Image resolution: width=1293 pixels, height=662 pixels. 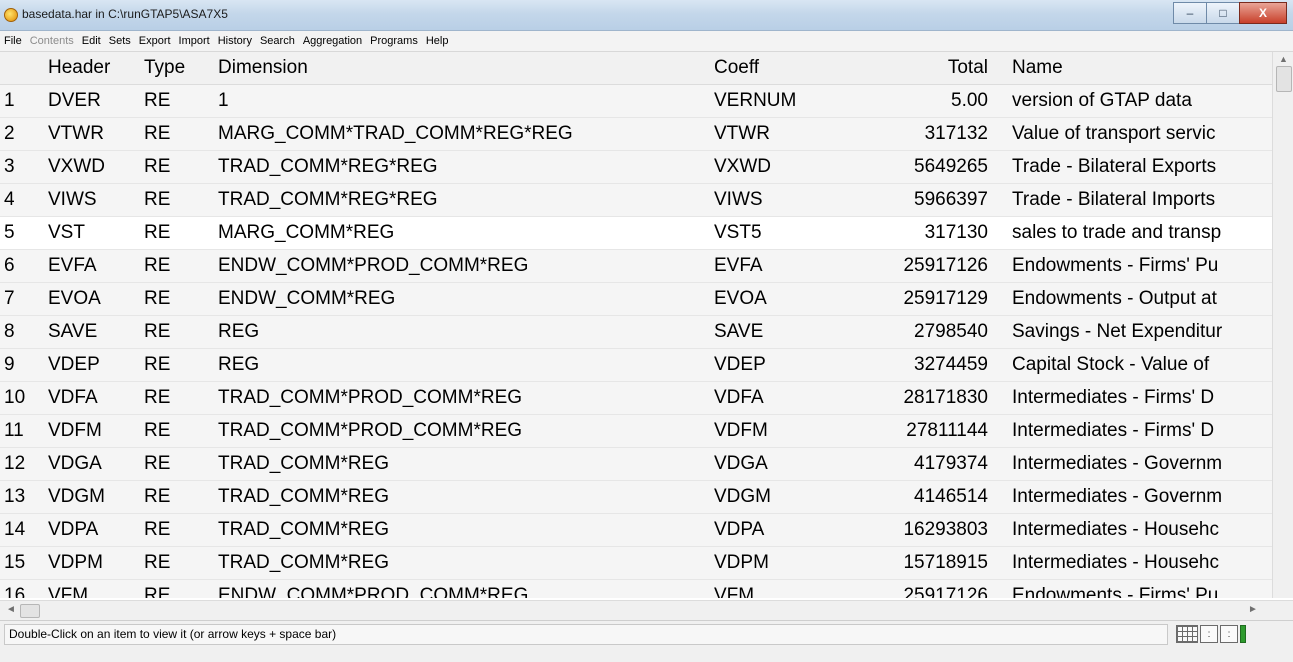 What do you see at coordinates (94, 266) in the screenshot?
I see `cell-header: EVFA` at bounding box center [94, 266].